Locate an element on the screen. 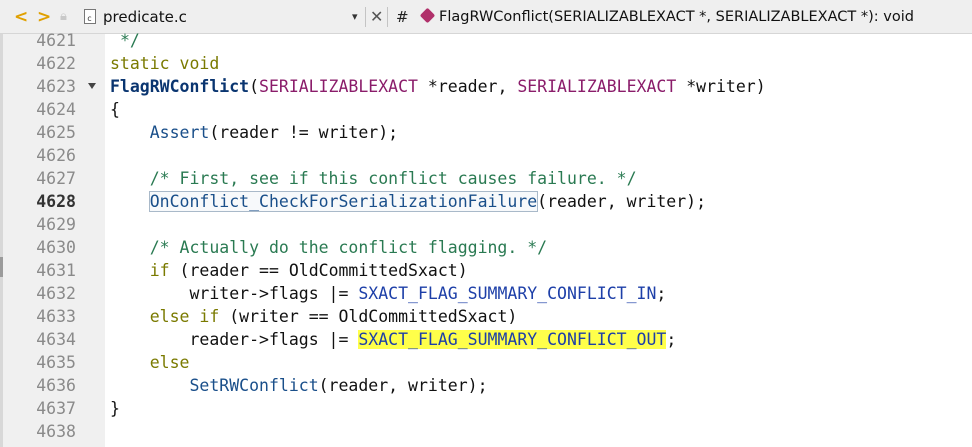 The width and height of the screenshot is (972, 447). code-line: 4638 is located at coordinates (486, 431).